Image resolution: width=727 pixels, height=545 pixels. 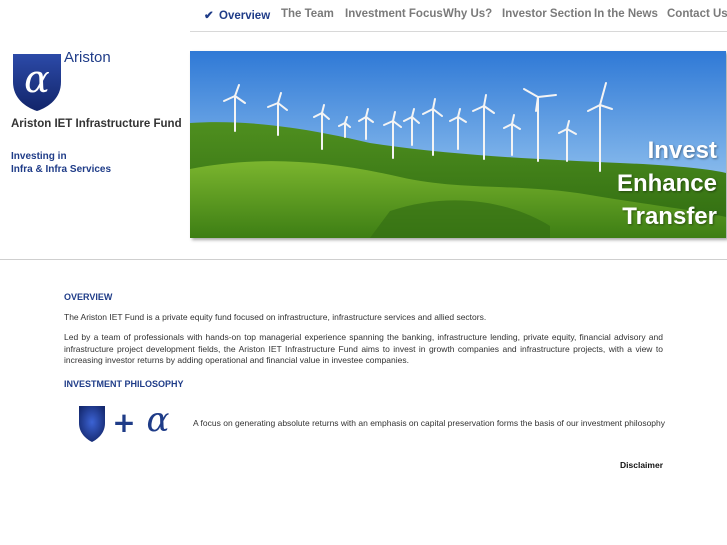 I want to click on section-divider, so click(x=363, y=259).